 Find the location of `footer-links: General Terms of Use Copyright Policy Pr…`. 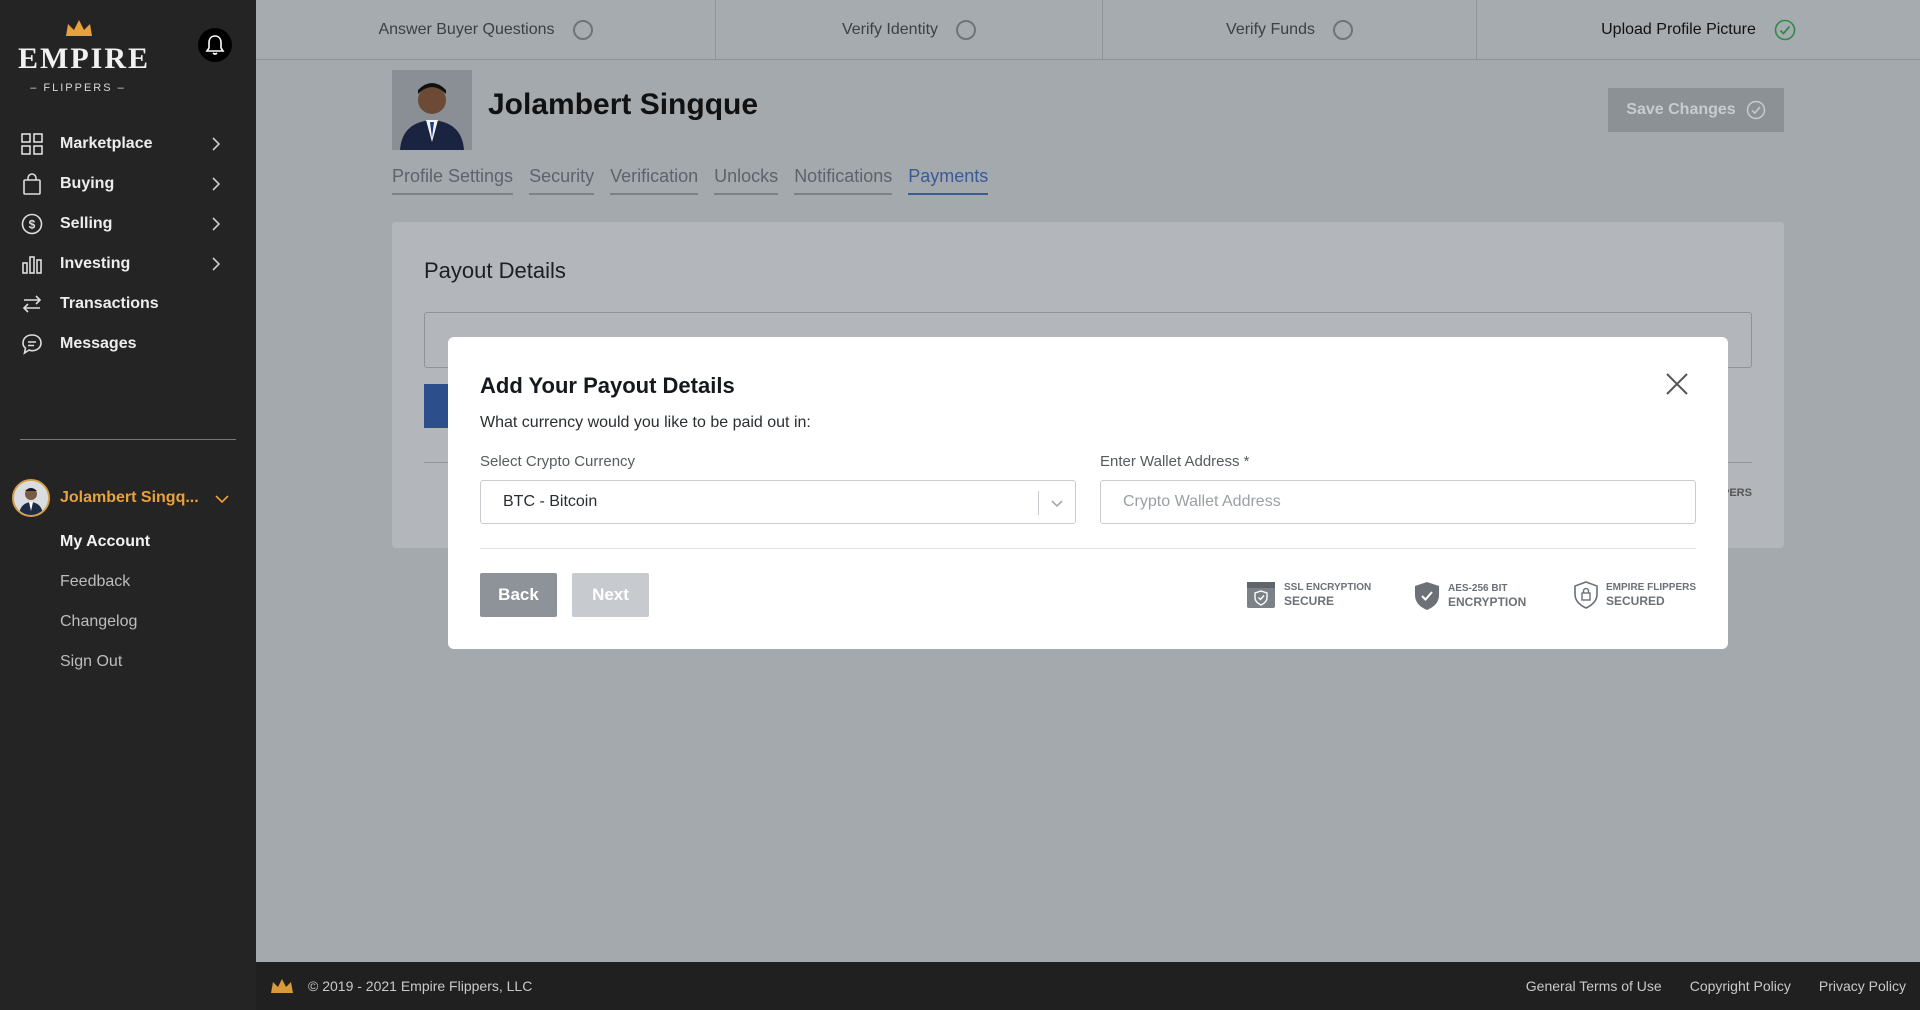

footer-links: General Terms of Use Copyright Policy Pr… is located at coordinates (1716, 986).